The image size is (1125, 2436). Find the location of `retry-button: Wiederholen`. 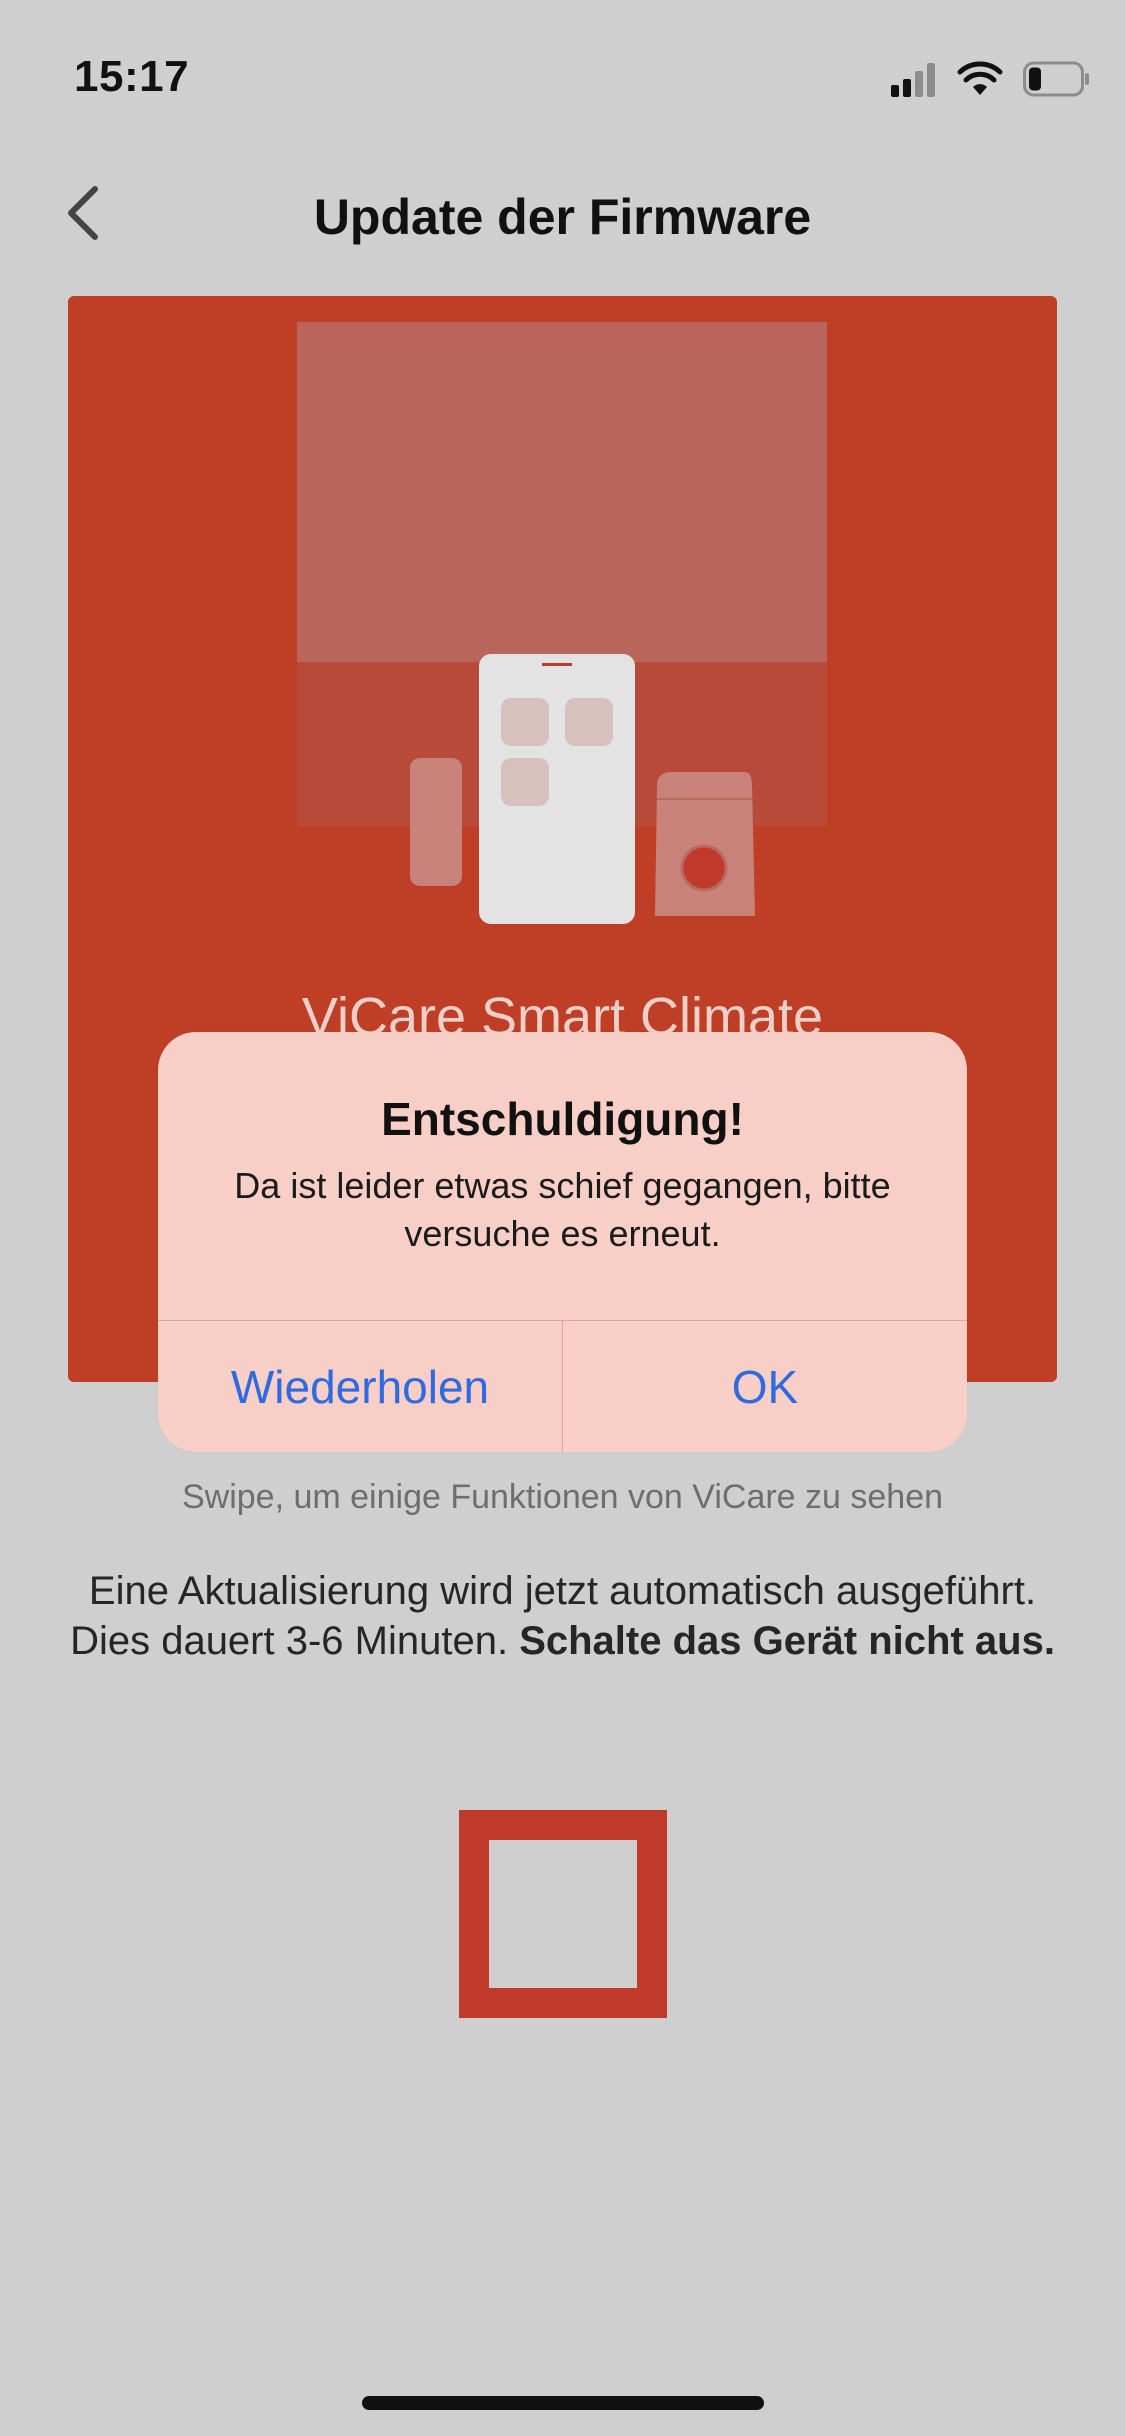

retry-button: Wiederholen is located at coordinates (360, 1386).